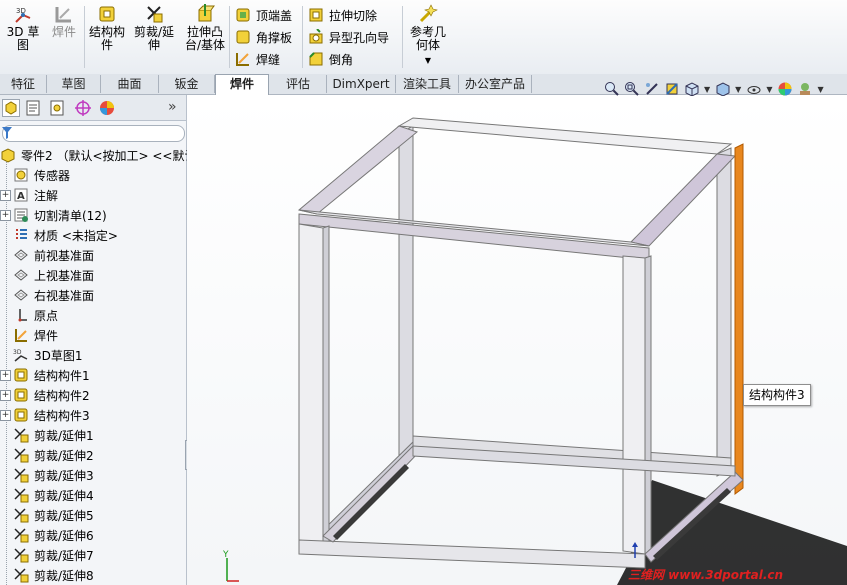 The image size is (847, 585). Describe the element at coordinates (23, 38) in the screenshot. I see `3d-sketch-label: 3D 草图` at that location.